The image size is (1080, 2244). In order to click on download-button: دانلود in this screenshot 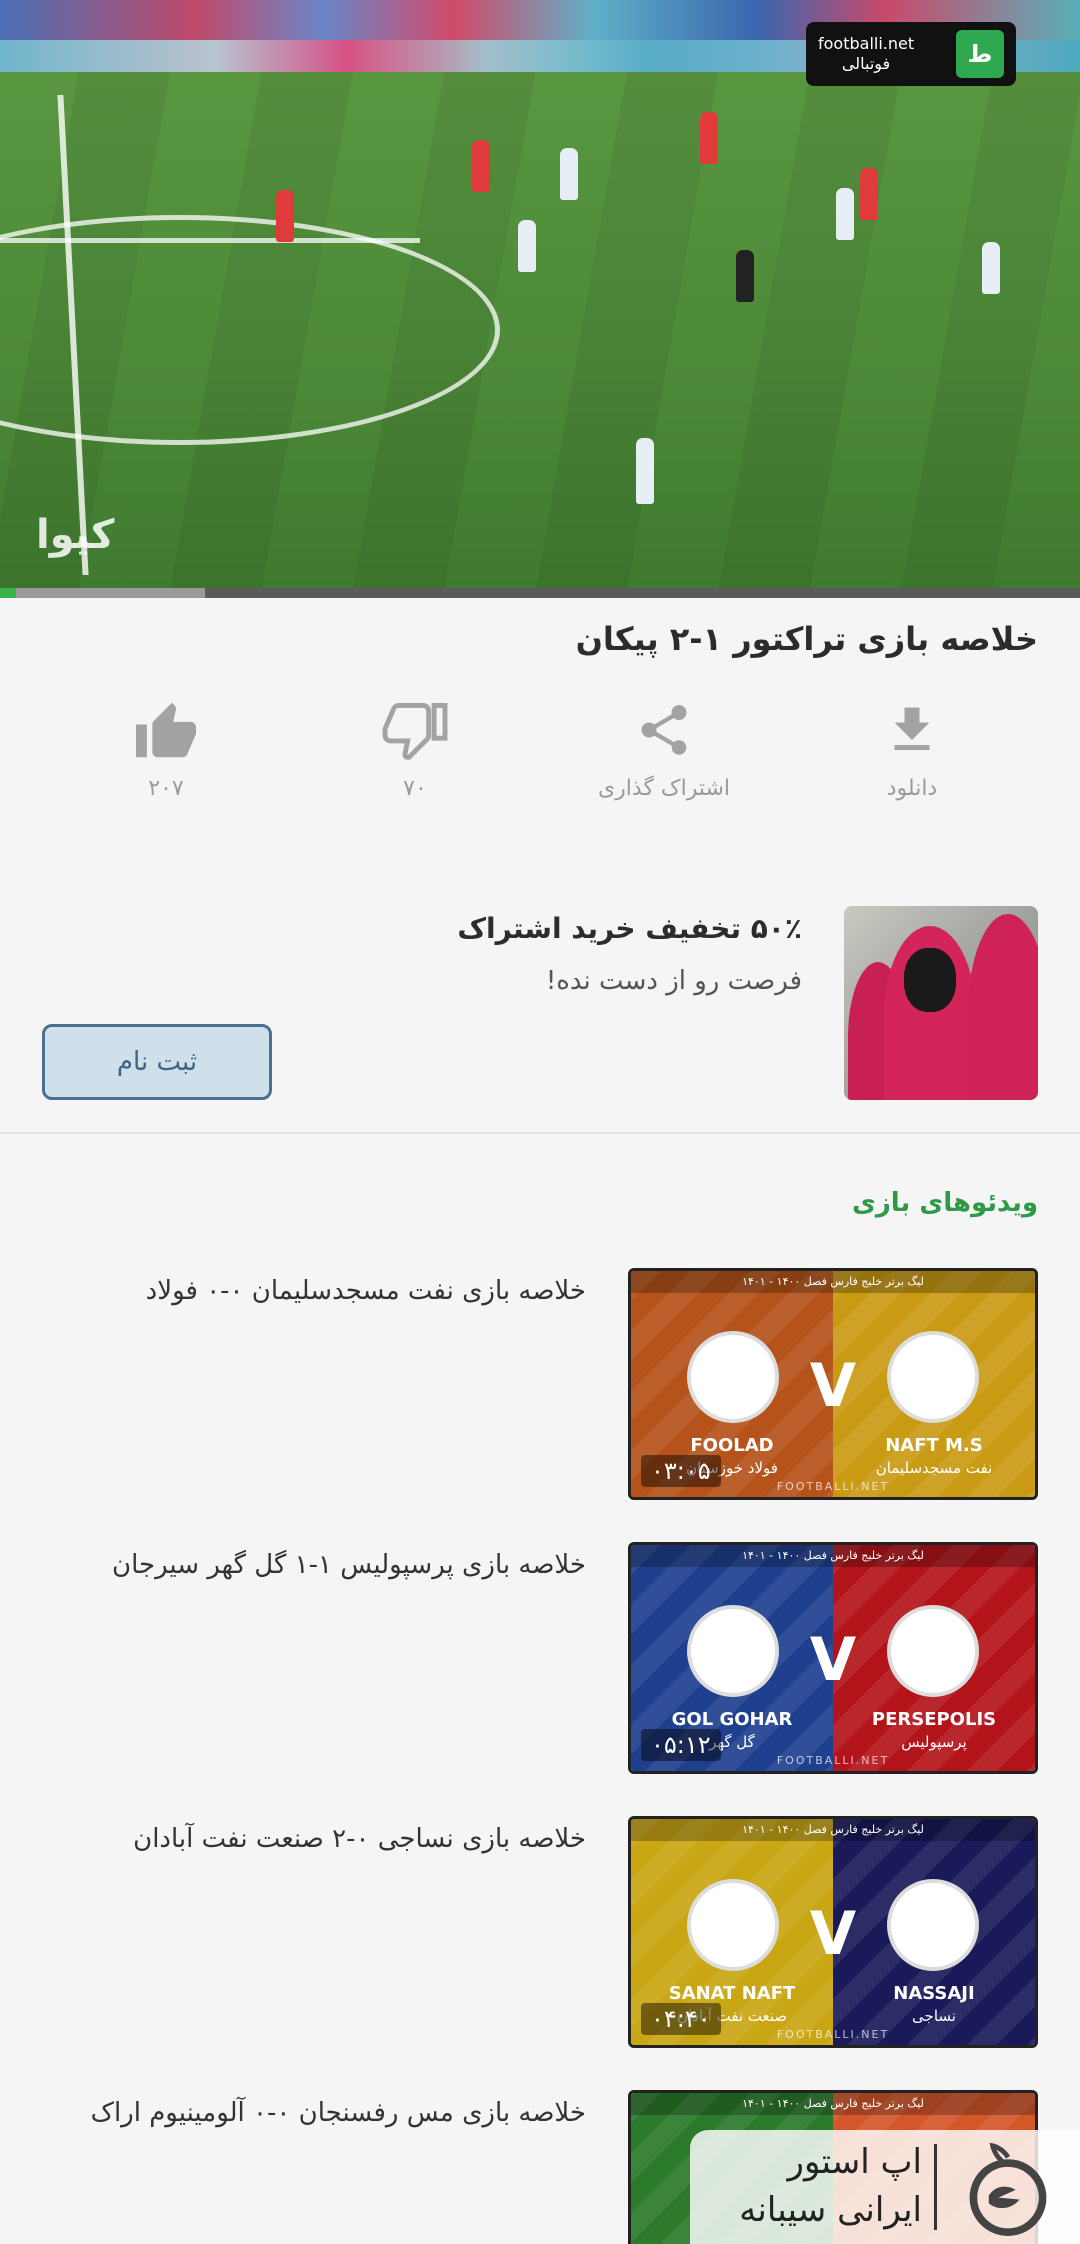, I will do `click(912, 750)`.